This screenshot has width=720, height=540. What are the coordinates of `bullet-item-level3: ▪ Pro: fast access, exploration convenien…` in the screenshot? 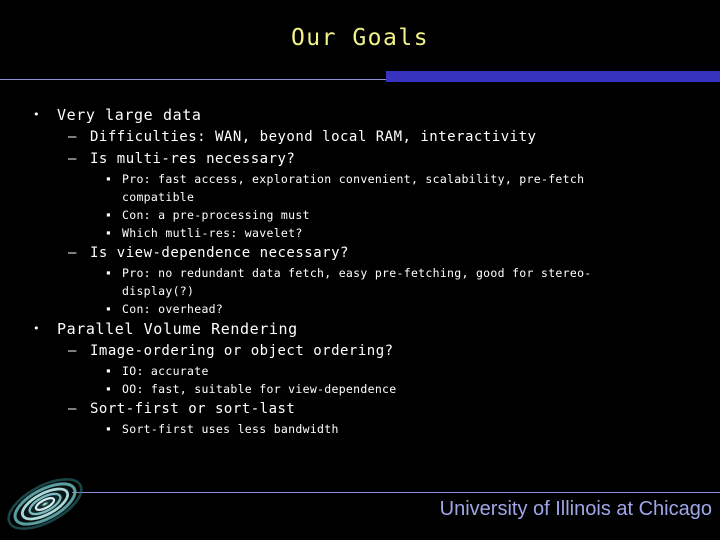 It's located at (360, 179).